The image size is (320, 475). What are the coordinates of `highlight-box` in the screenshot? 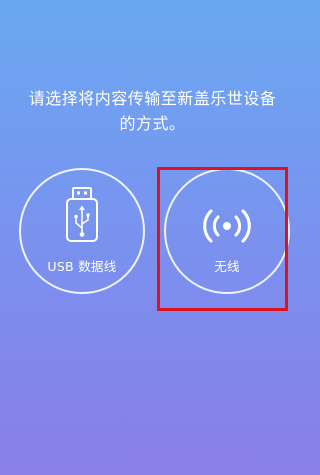 It's located at (222, 239).